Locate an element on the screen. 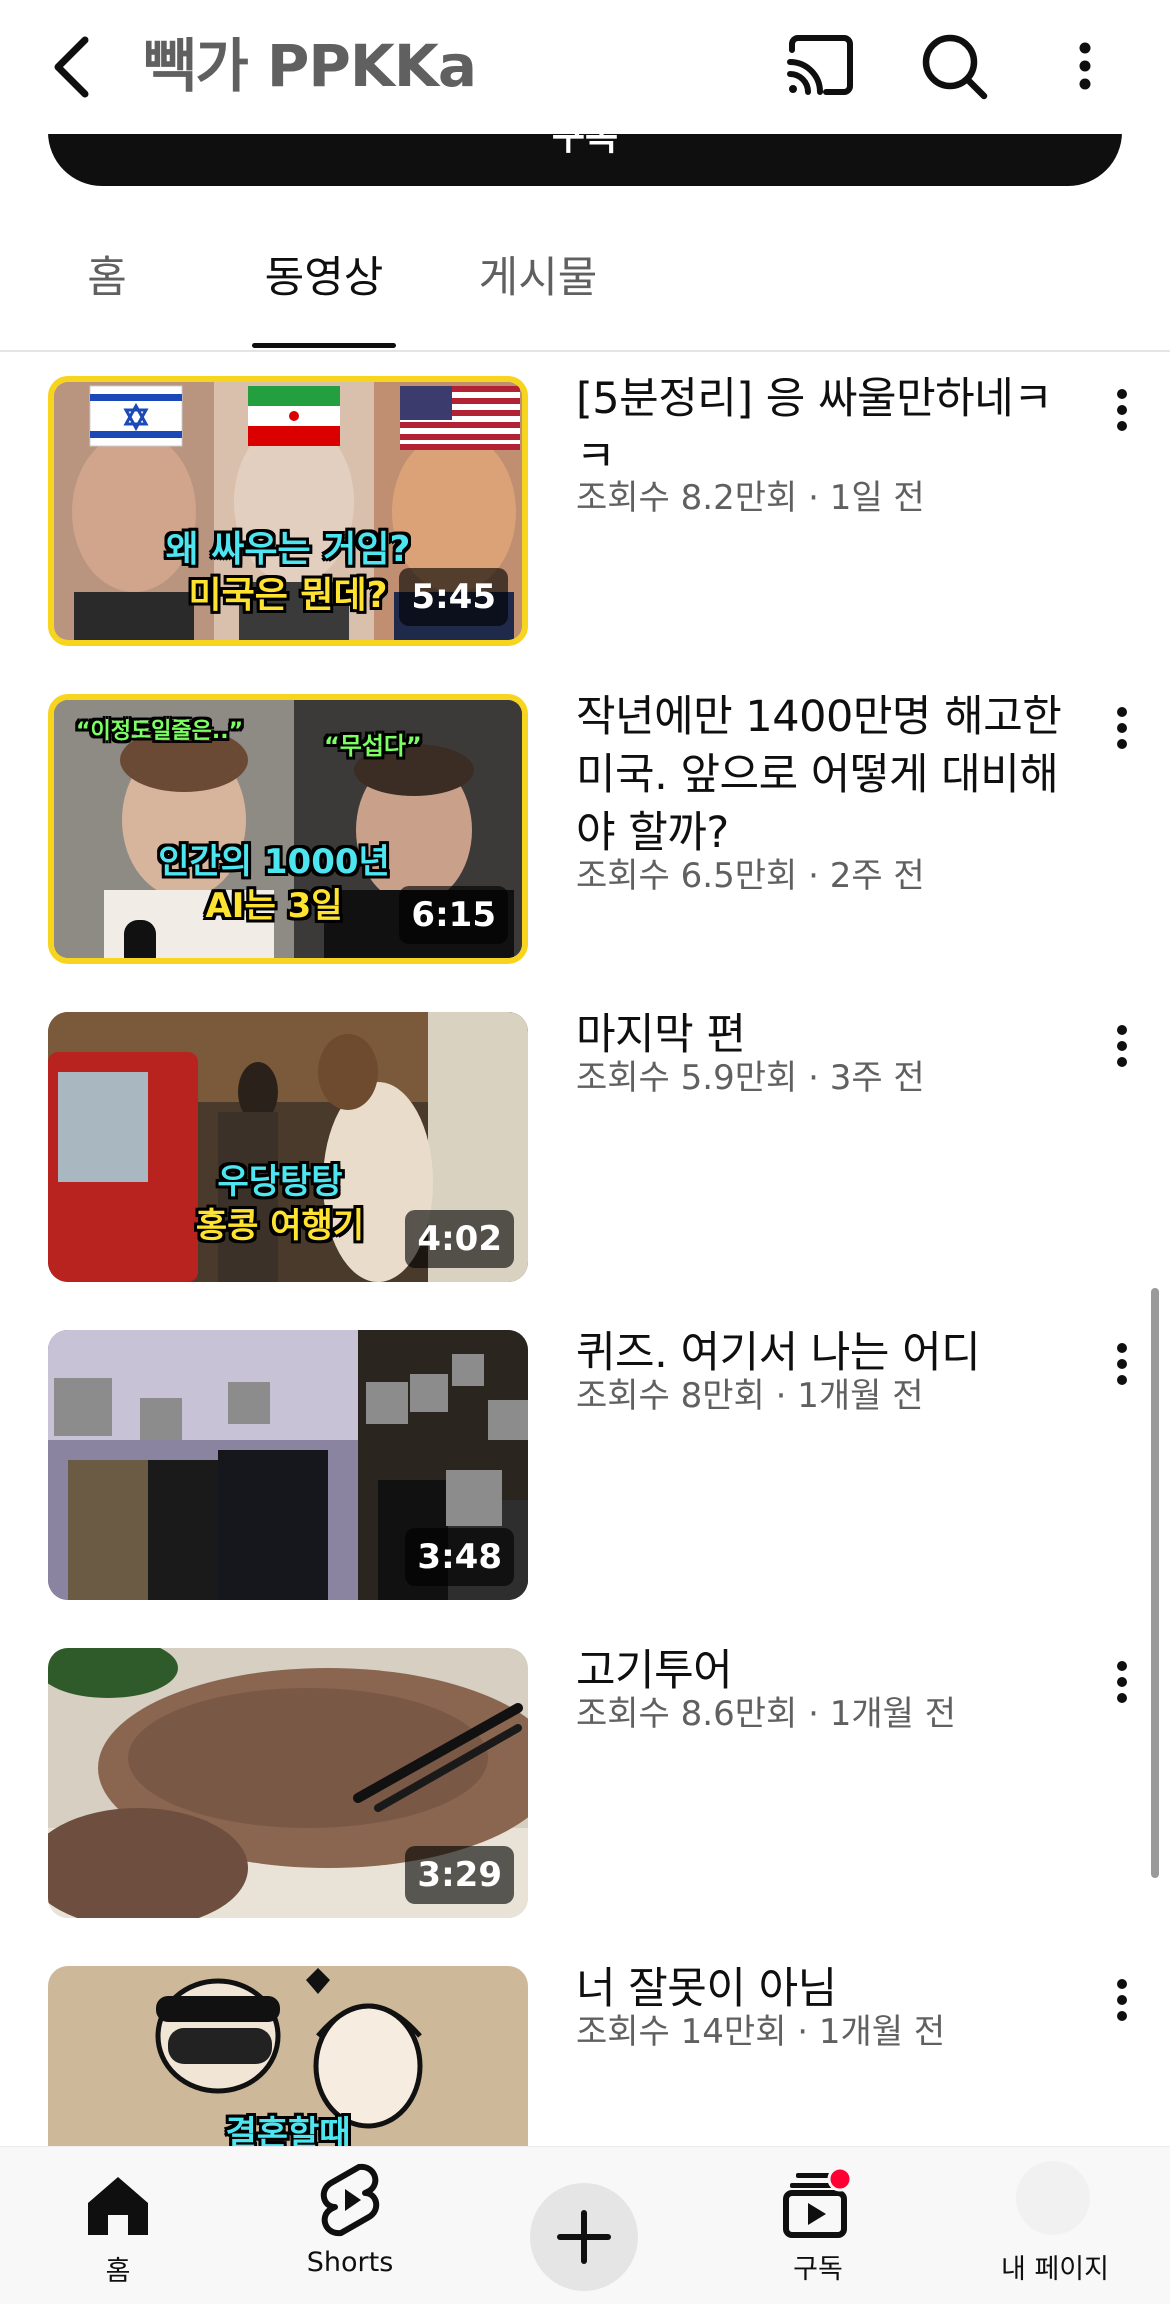 Image resolution: width=1170 pixels, height=2304 pixels. search-button is located at coordinates (955, 67).